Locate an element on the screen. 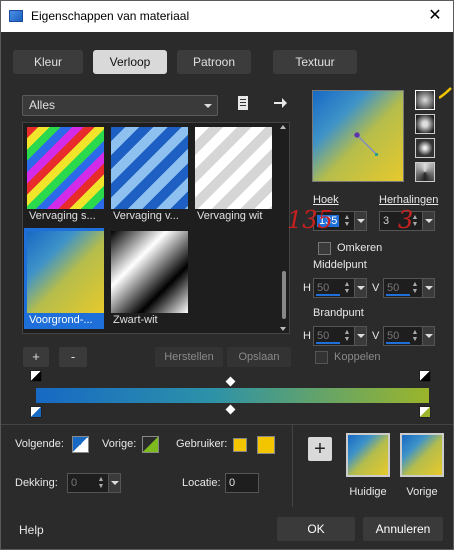  restore-button: Herstellen is located at coordinates (189, 357).